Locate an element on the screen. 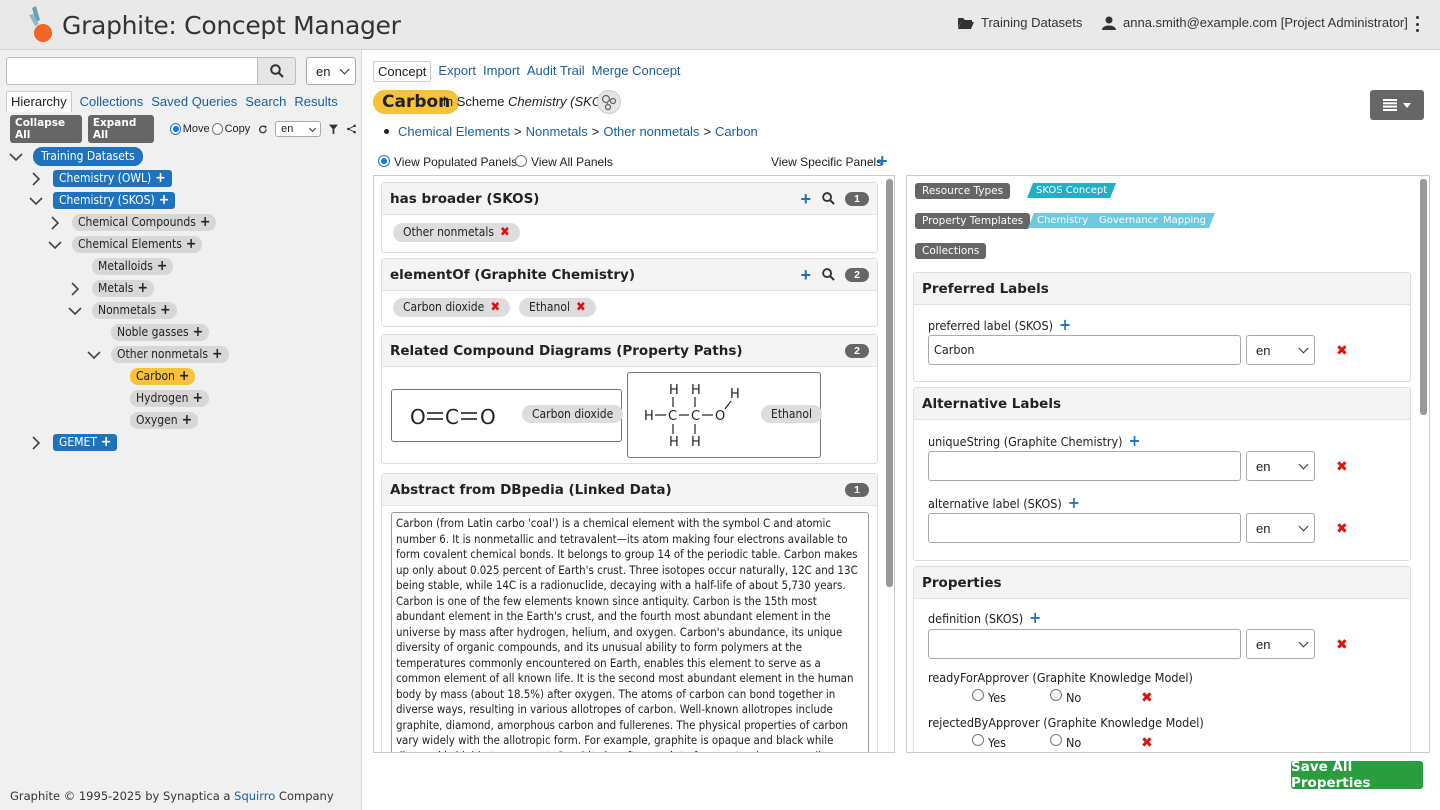 This screenshot has width=1440, height=810. move-radio is located at coordinates (175, 129).